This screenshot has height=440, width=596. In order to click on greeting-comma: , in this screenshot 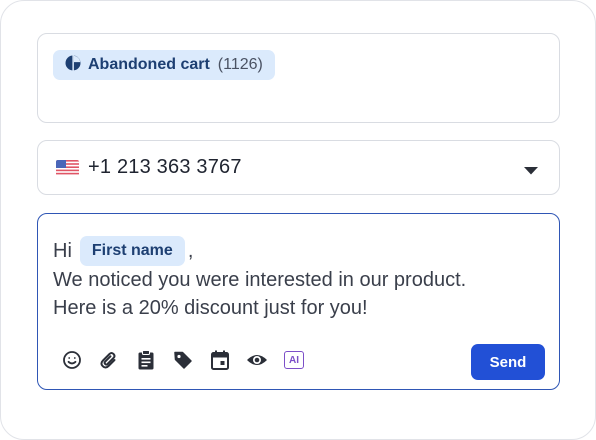, I will do `click(190, 251)`.